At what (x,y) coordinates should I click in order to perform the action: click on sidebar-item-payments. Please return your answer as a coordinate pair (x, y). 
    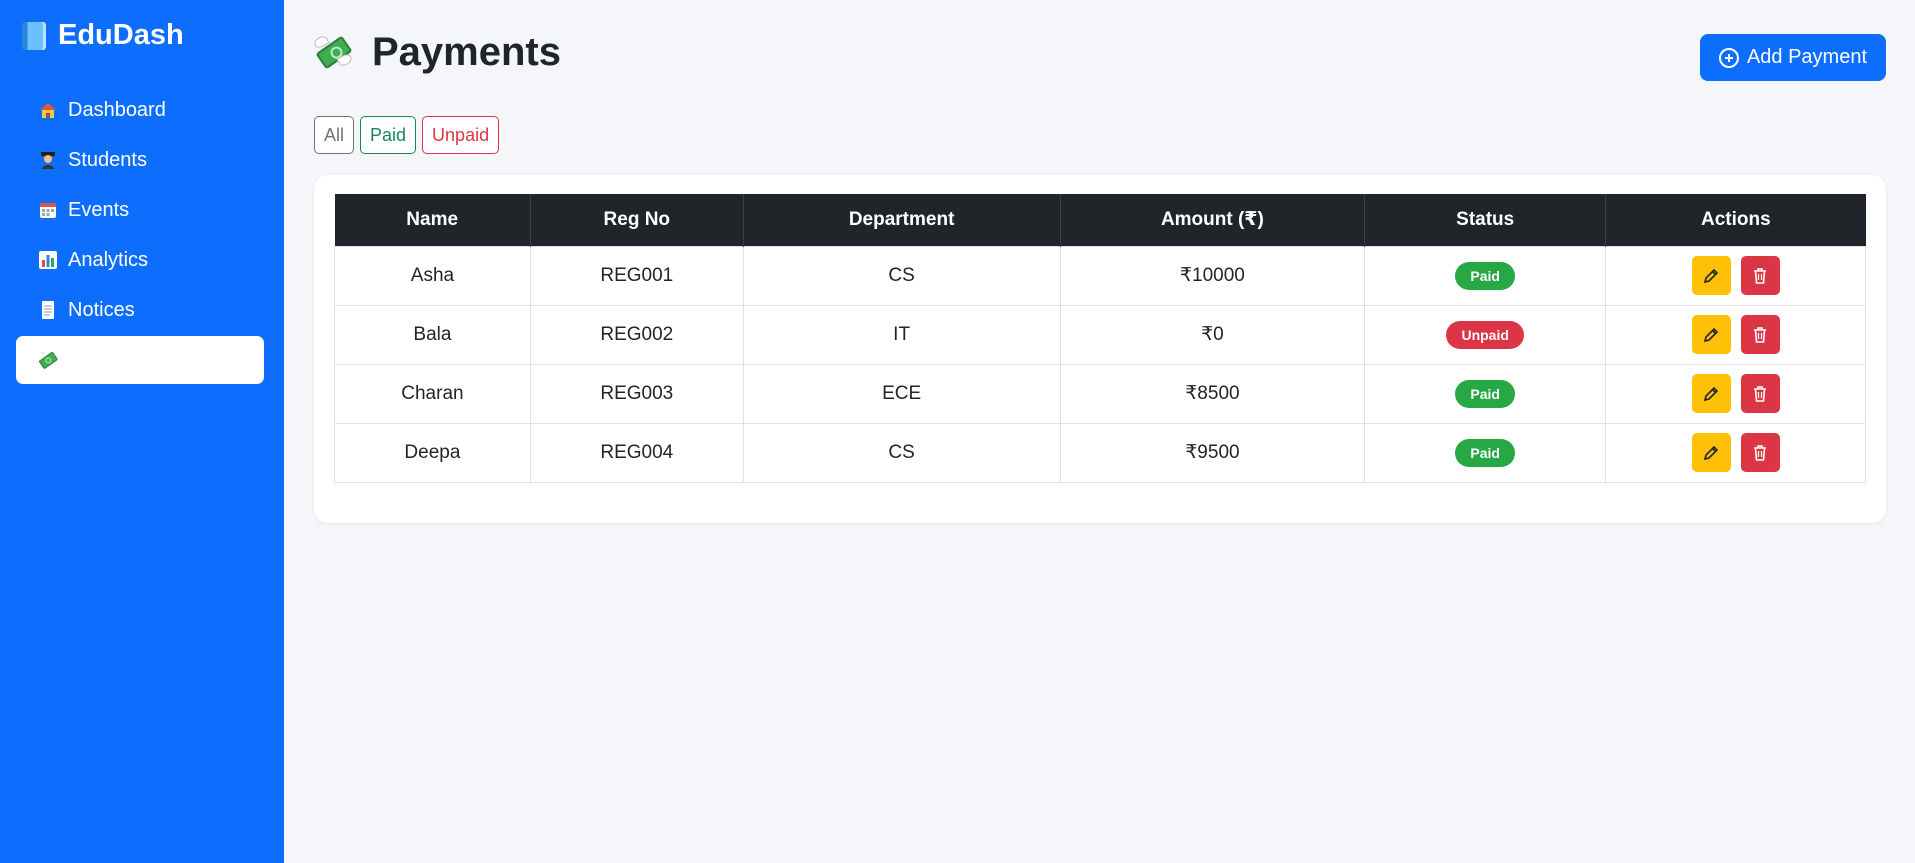
    Looking at the image, I should click on (140, 360).